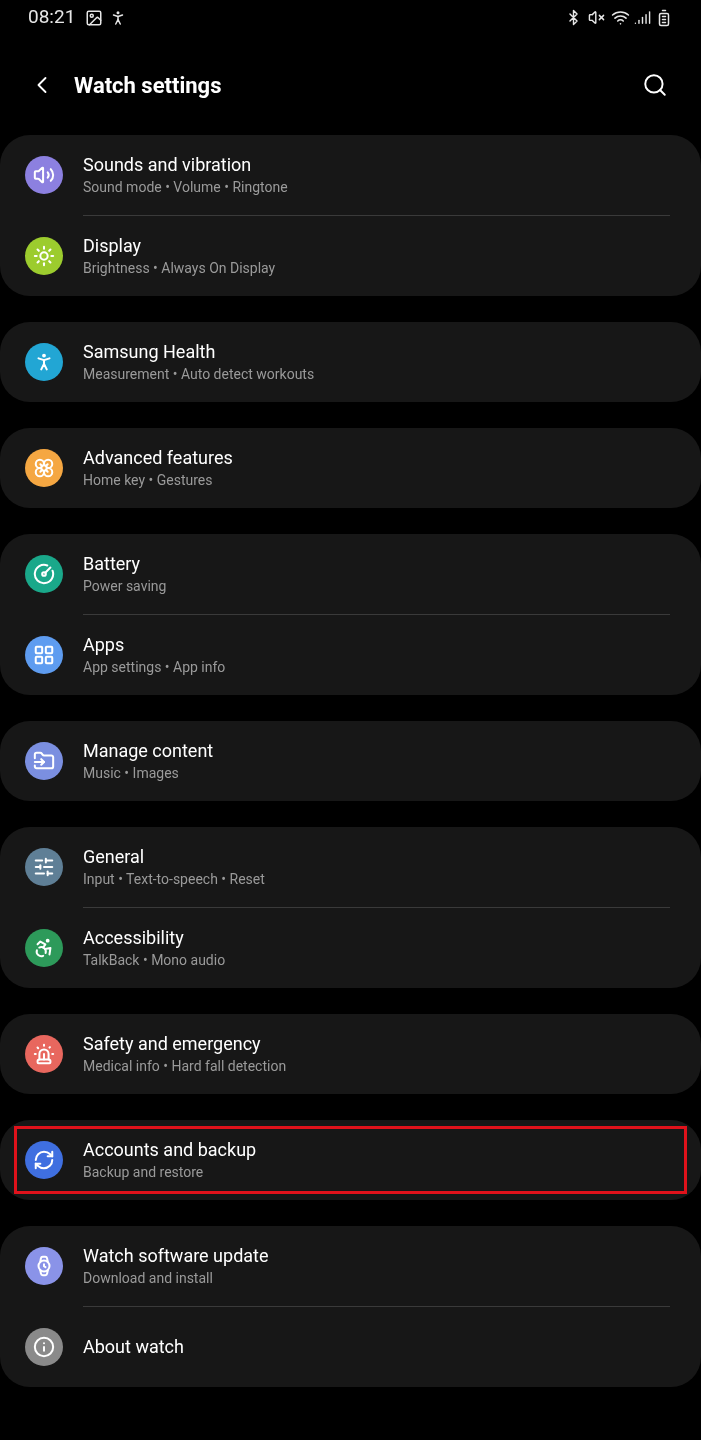 Image resolution: width=701 pixels, height=1440 pixels. What do you see at coordinates (148, 1278) in the screenshot?
I see `item-subtitle: Download and install` at bounding box center [148, 1278].